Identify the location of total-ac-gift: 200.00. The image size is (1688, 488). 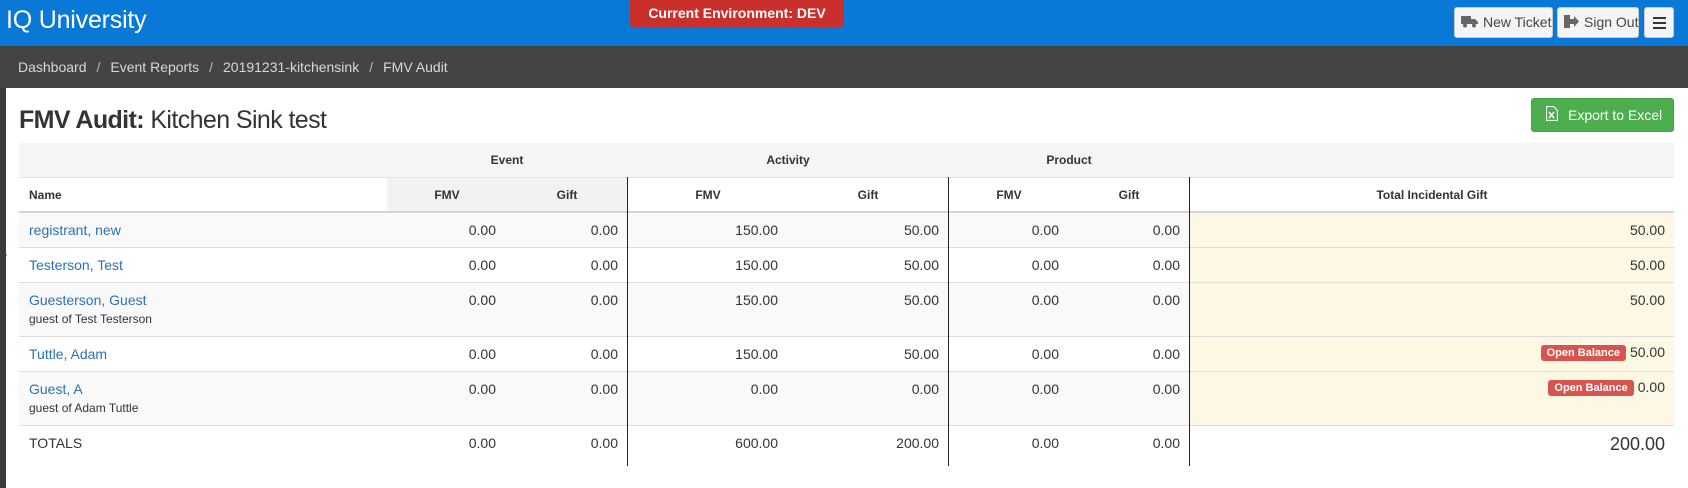
(917, 443).